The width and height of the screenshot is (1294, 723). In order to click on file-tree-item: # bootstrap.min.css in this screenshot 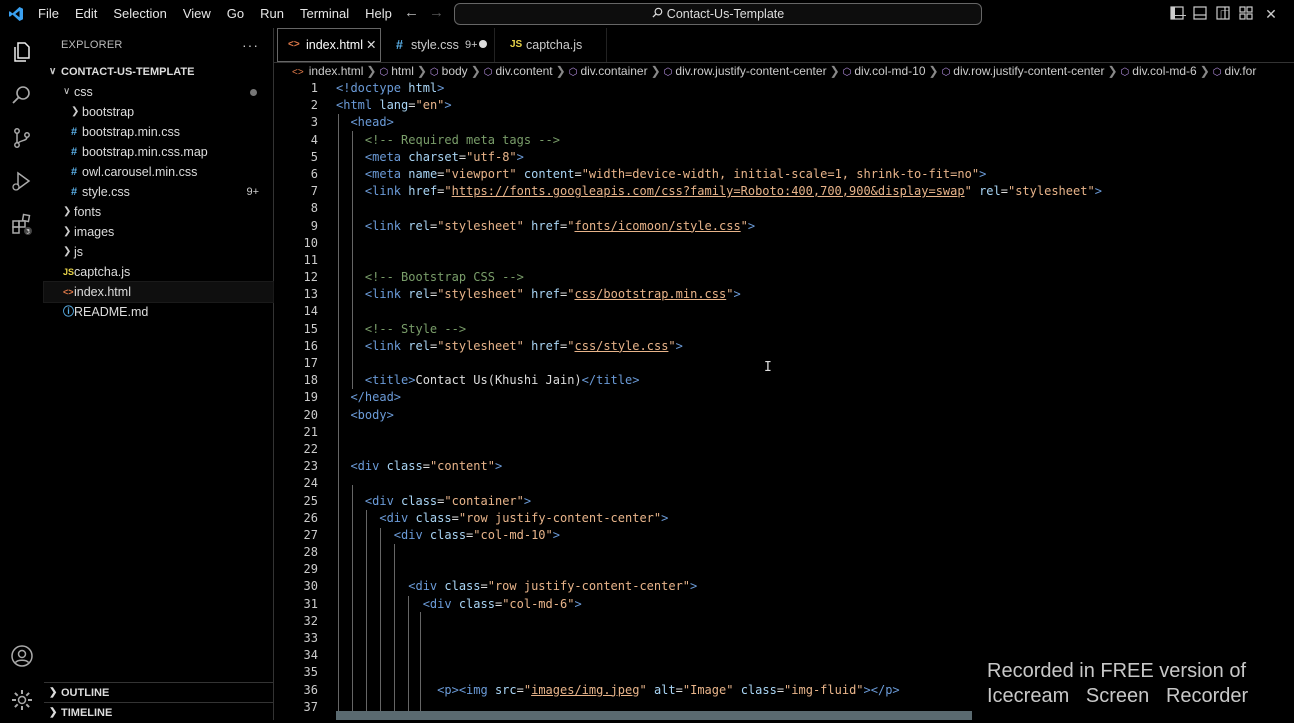, I will do `click(158, 132)`.